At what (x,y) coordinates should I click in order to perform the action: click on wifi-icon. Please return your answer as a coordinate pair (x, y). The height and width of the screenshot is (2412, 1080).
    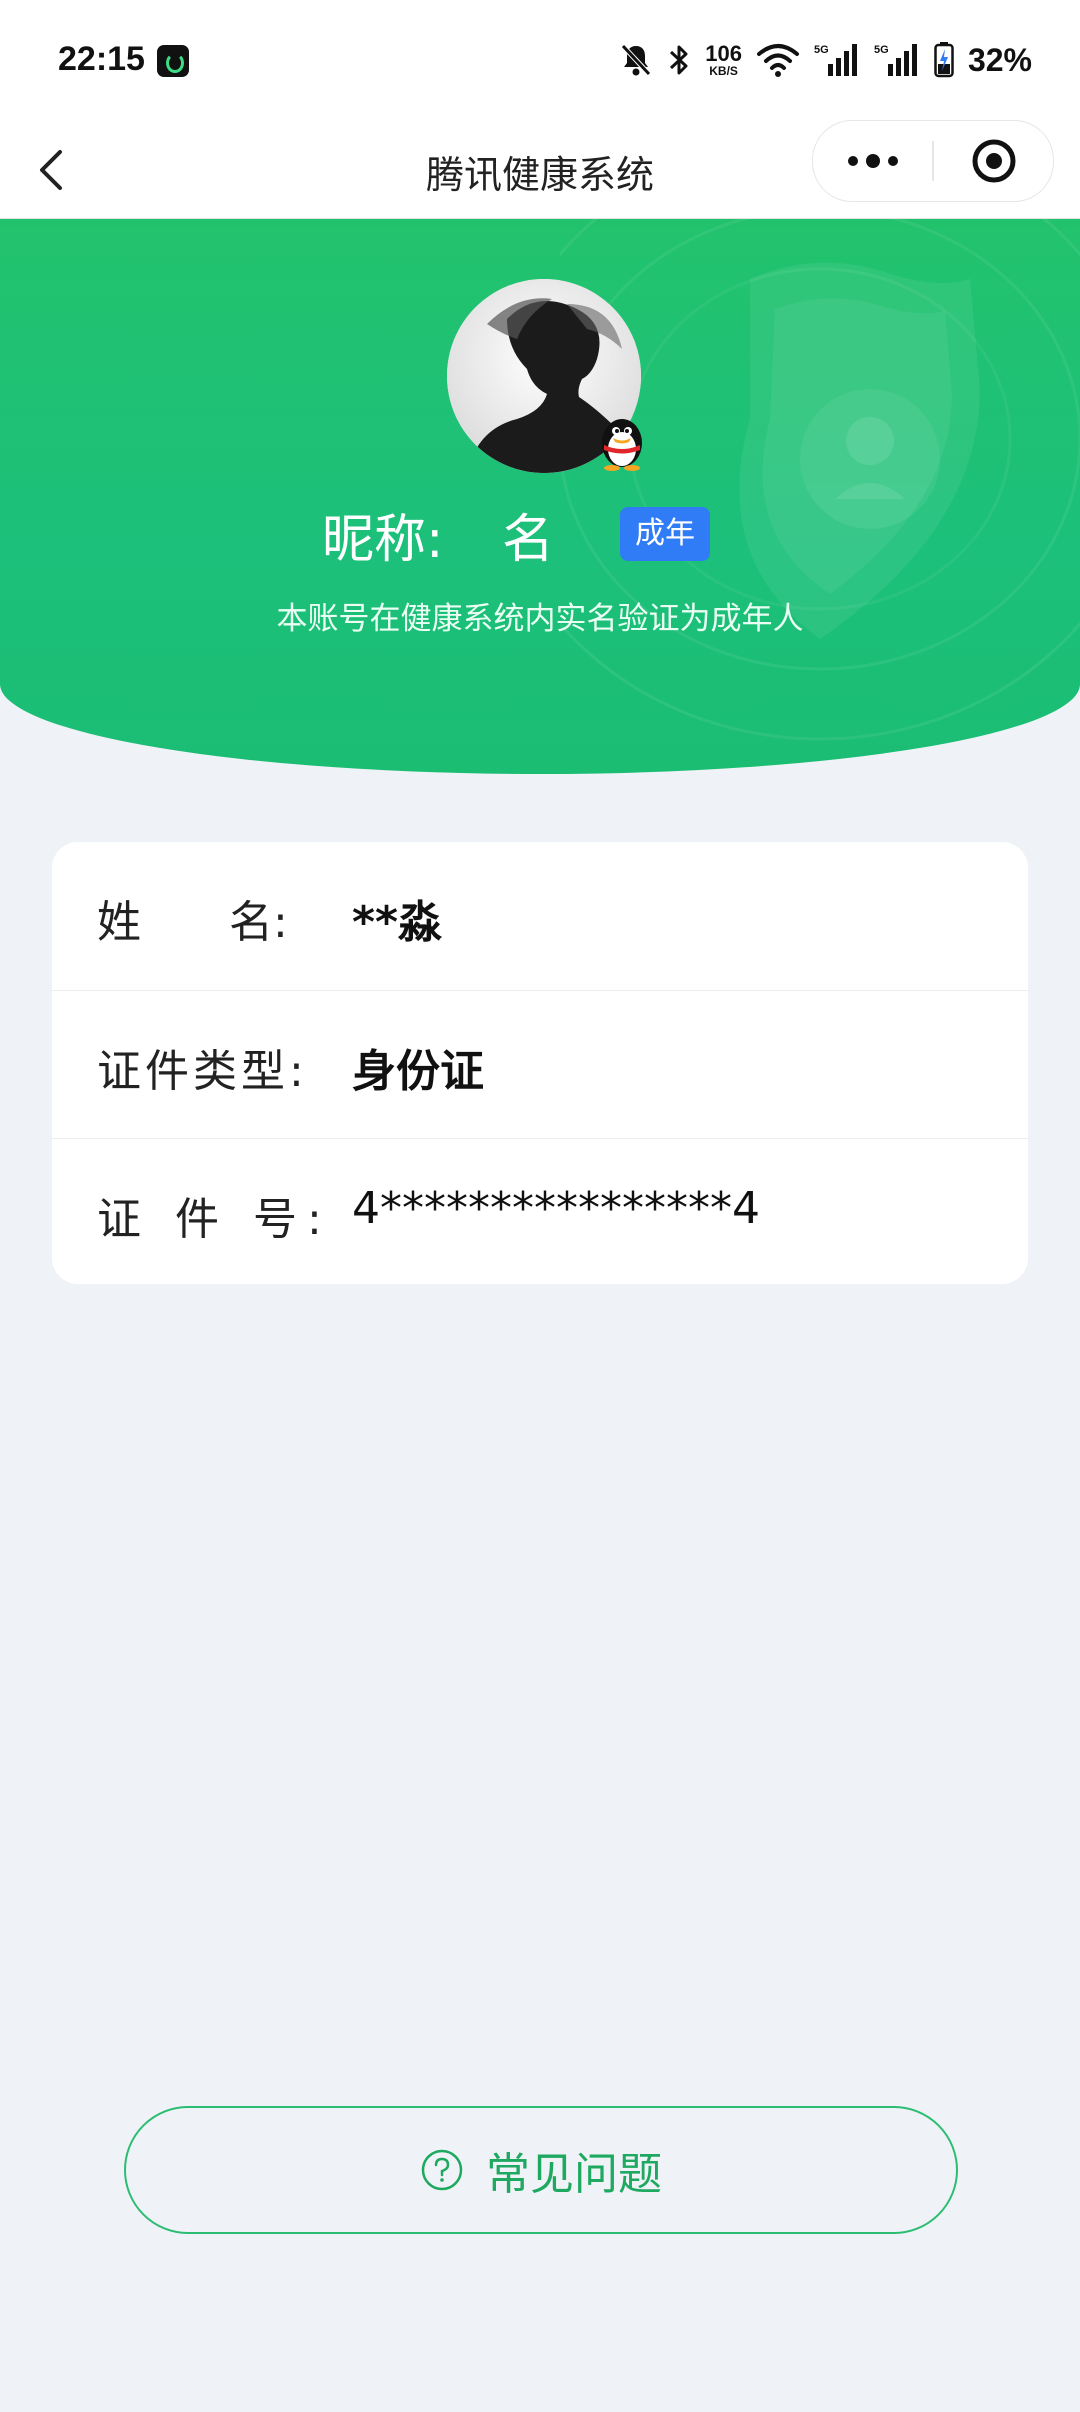
    Looking at the image, I should click on (777, 60).